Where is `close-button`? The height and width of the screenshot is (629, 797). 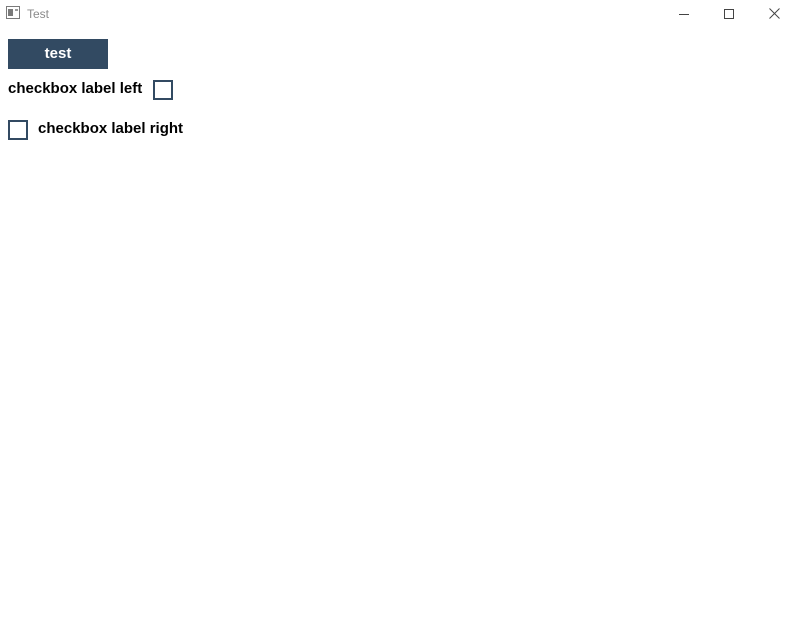
close-button is located at coordinates (774, 13).